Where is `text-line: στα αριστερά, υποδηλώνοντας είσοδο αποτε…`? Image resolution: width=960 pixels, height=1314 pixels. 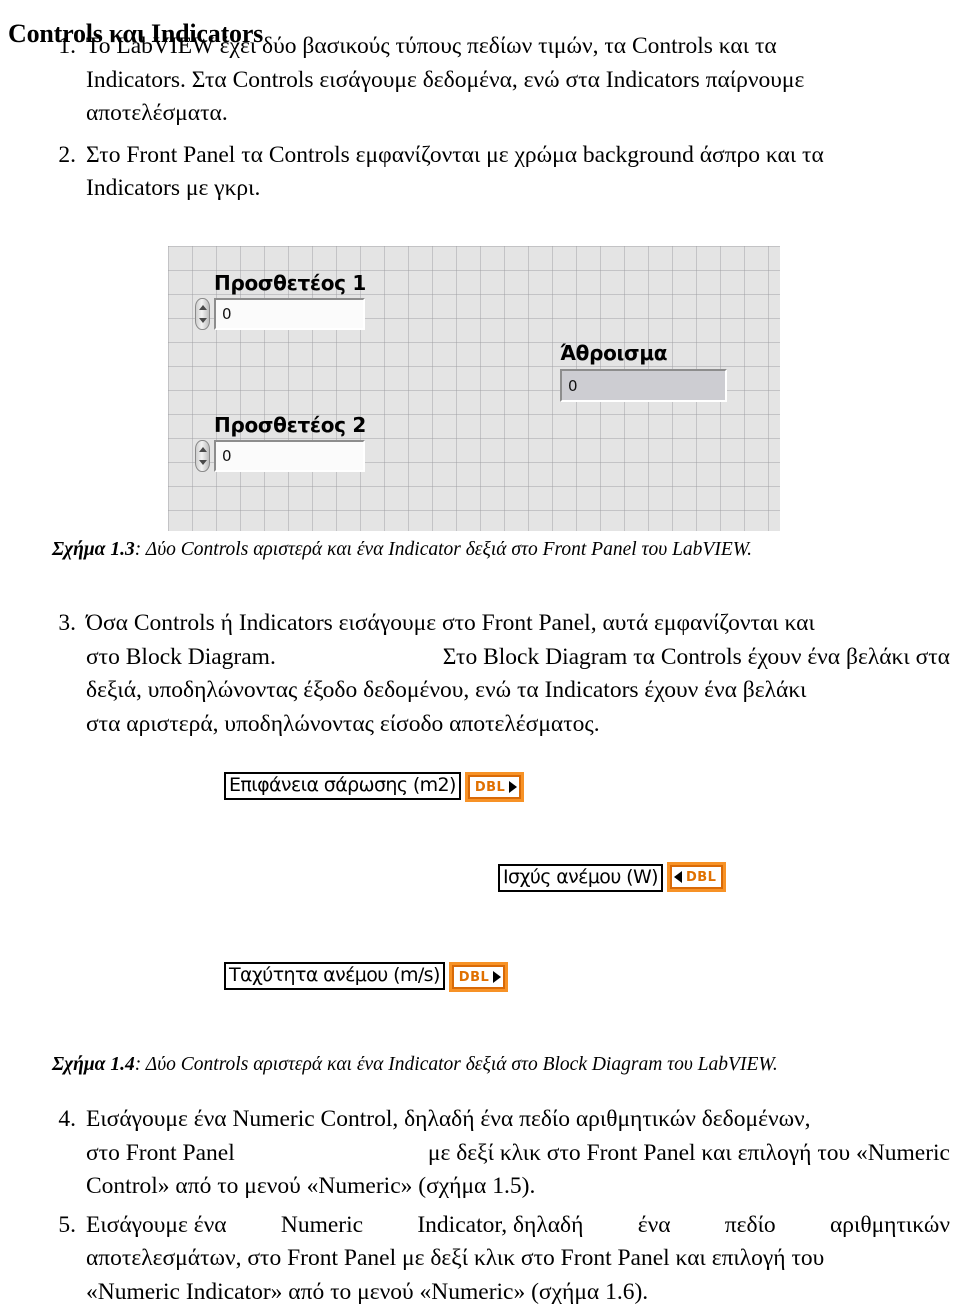
text-line: στα αριστερά, υποδηλώνοντας είσοδο αποτε… is located at coordinates (343, 723).